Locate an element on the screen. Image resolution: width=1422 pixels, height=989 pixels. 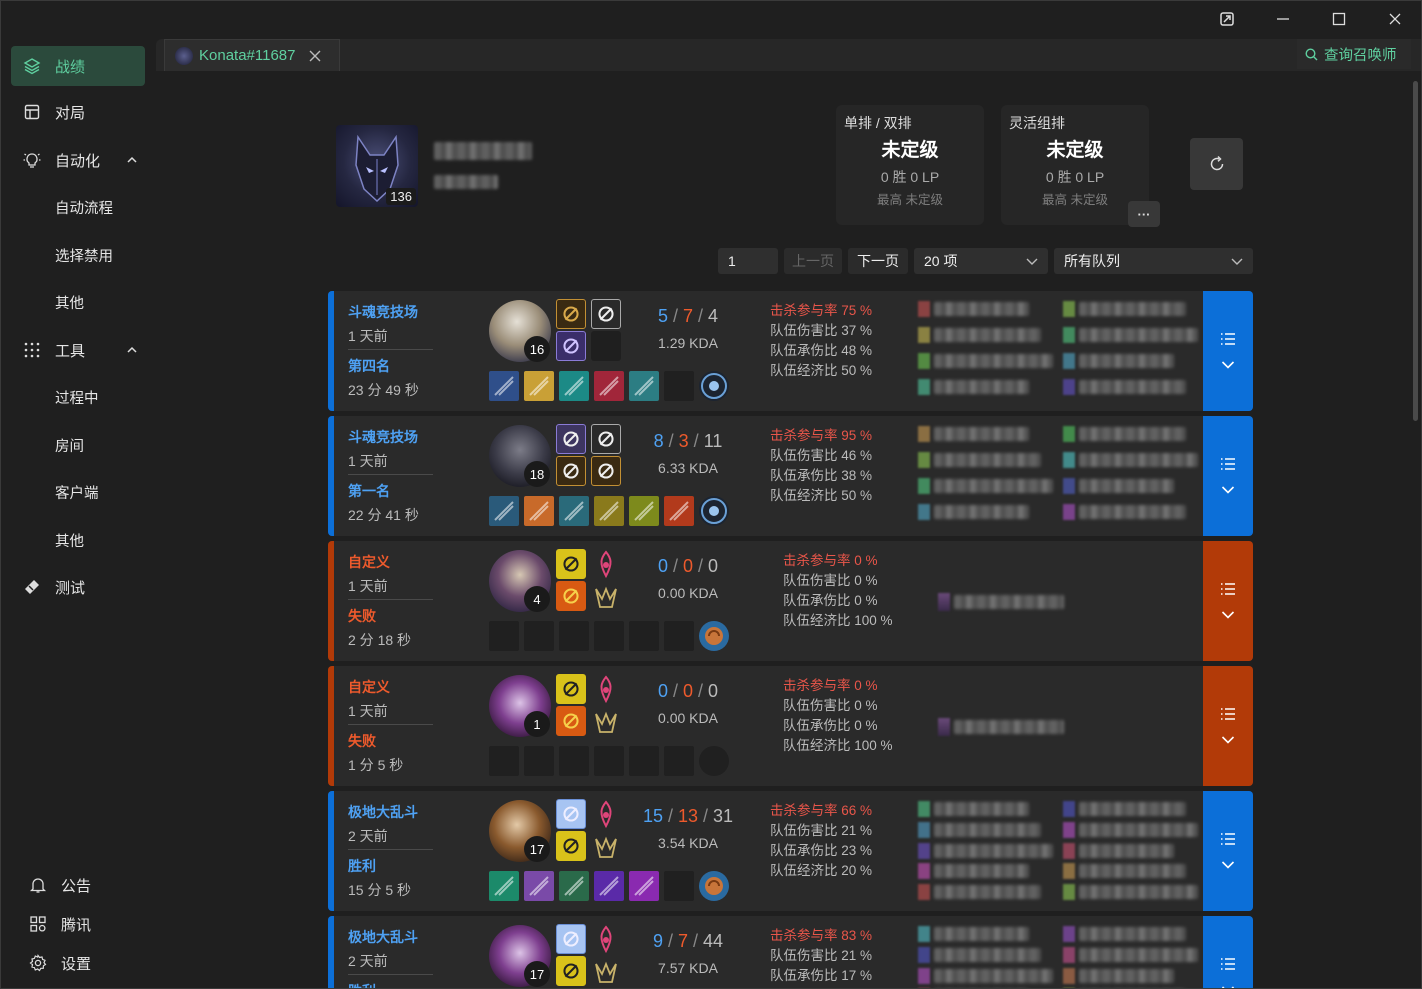
sidebar-subitem: 房间 is located at coordinates (69, 445).